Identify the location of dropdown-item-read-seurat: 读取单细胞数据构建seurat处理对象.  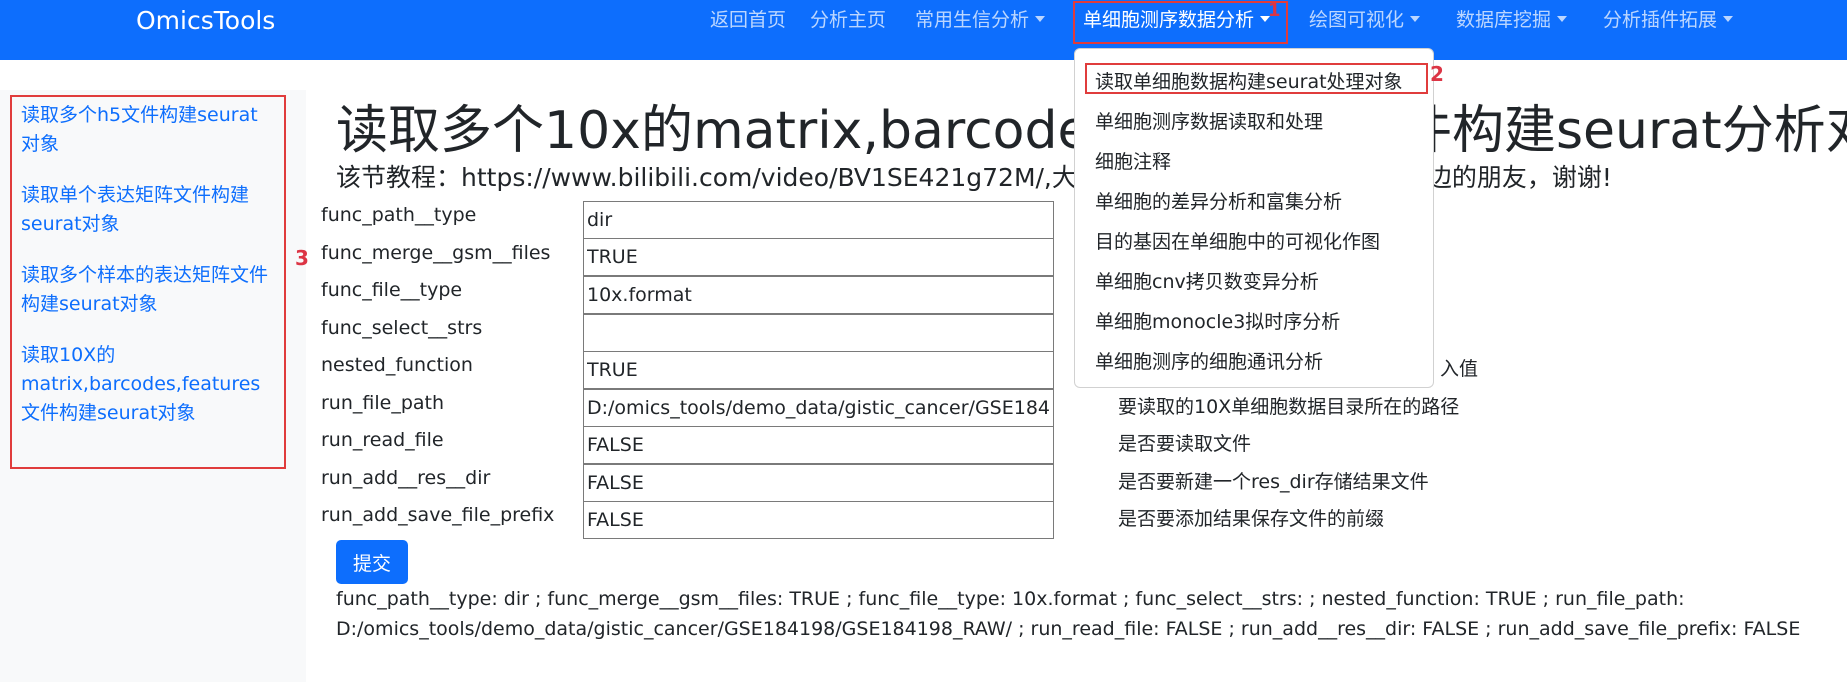
(1249, 80).